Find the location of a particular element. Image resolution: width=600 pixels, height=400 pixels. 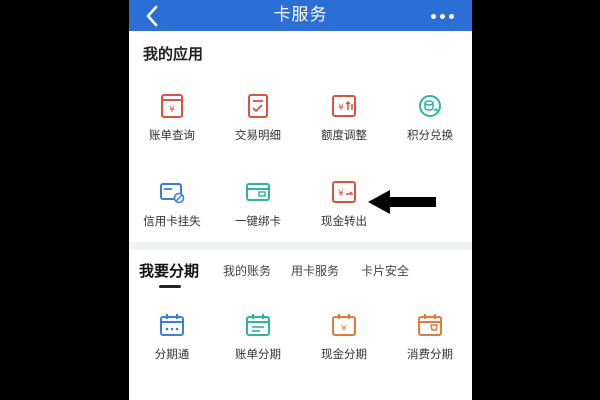

app-label: 账单查询 is located at coordinates (172, 135).